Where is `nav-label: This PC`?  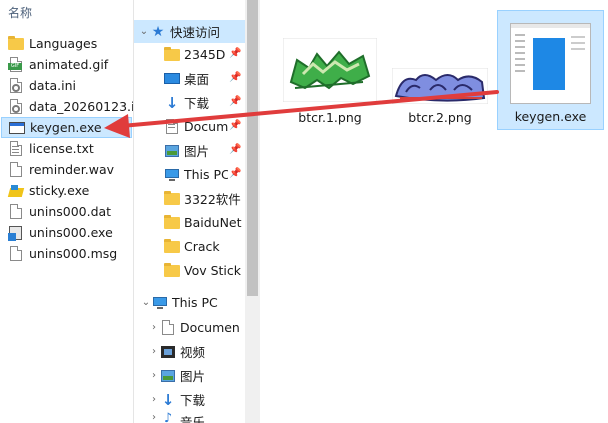 nav-label: This PC is located at coordinates (206, 174).